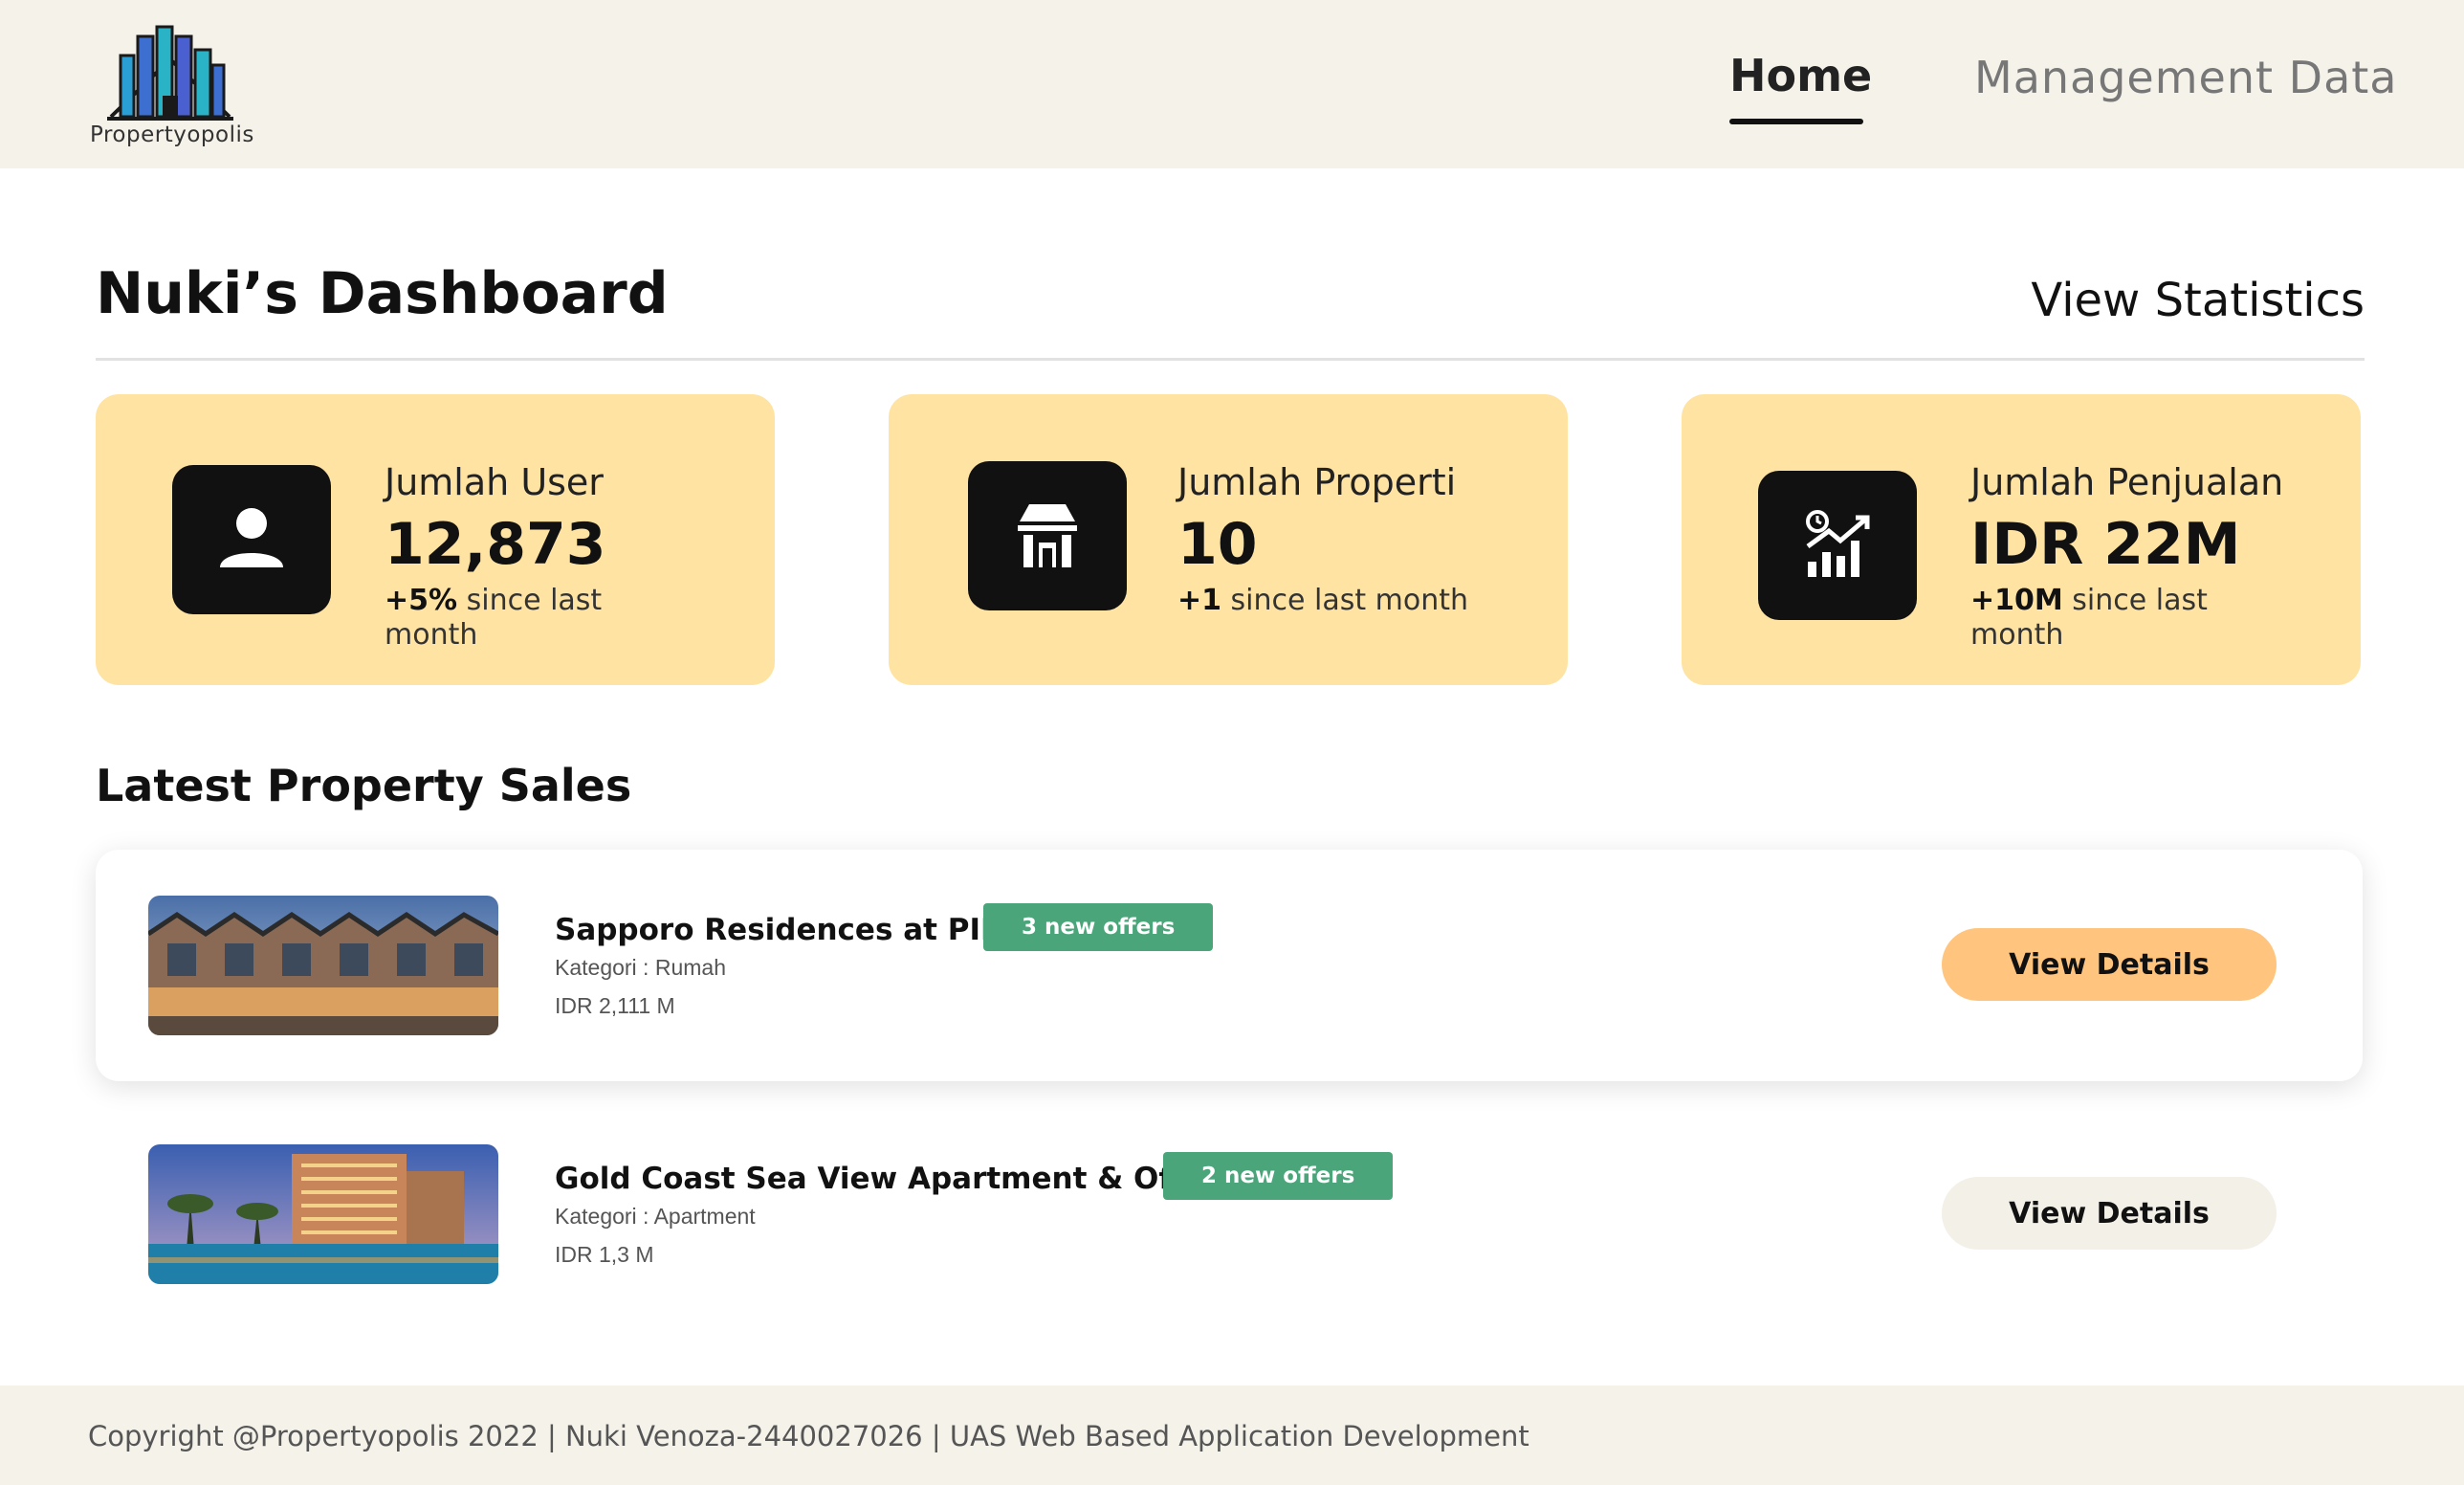 This screenshot has width=2464, height=1485. Describe the element at coordinates (655, 1216) in the screenshot. I see `property-category: Kategori : Apartment` at that location.